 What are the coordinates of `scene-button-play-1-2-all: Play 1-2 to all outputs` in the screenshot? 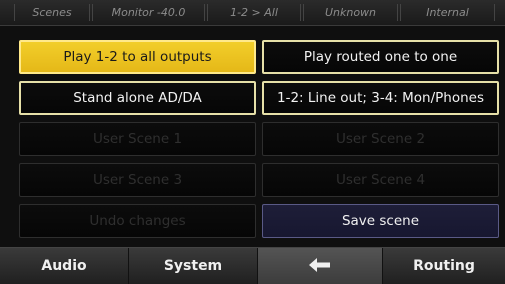 It's located at (137, 57).